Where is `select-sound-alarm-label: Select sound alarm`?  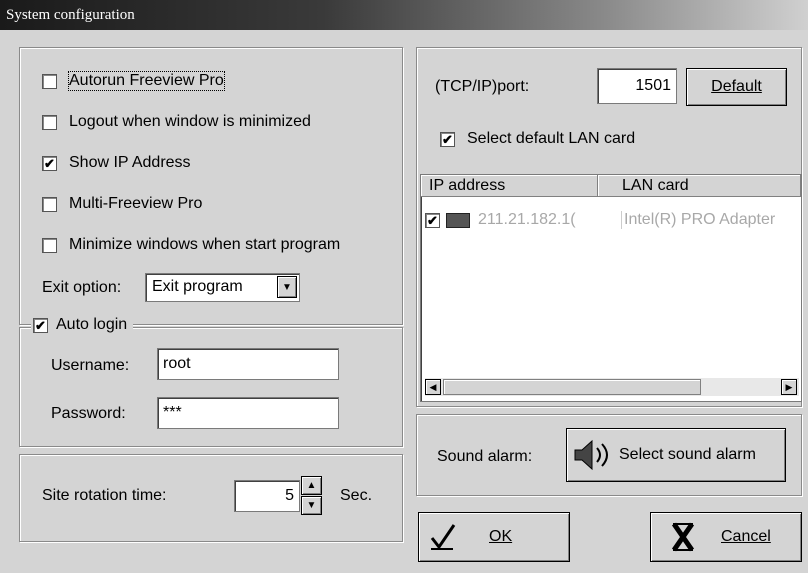 select-sound-alarm-label: Select sound alarm is located at coordinates (687, 454).